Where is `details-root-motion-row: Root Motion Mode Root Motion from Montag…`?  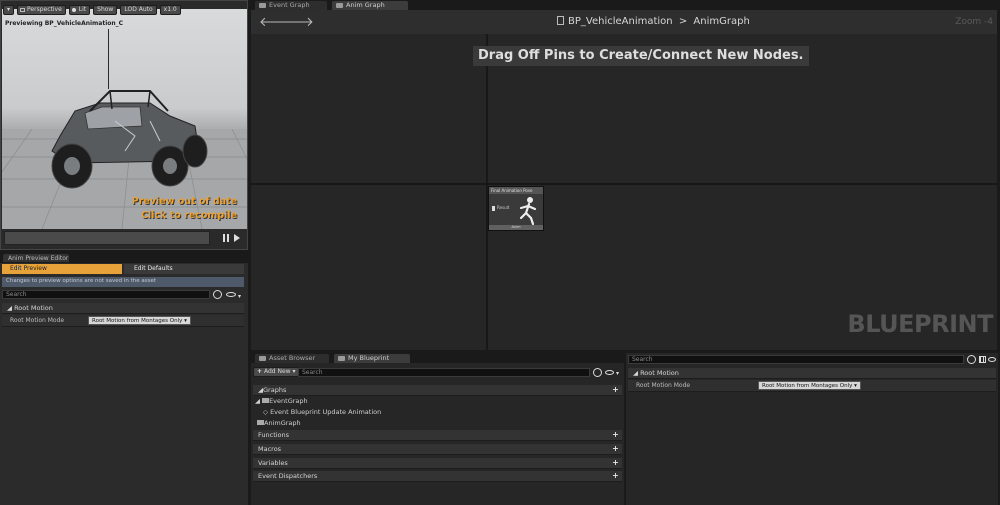
details-root-motion-row: Root Motion Mode Root Motion from Montag… is located at coordinates (812, 386).